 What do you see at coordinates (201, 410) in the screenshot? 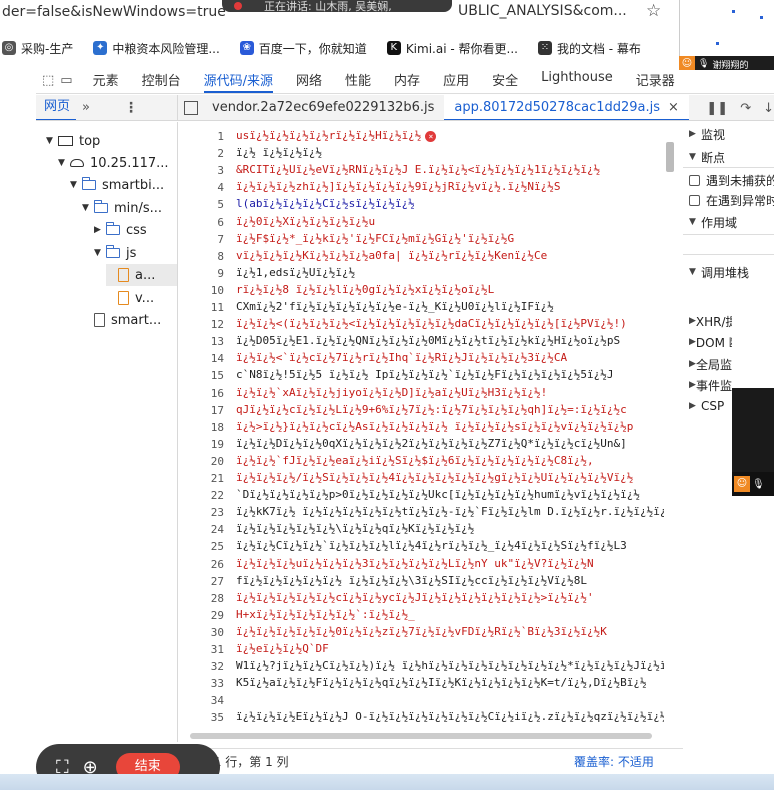
I see `line-number: 17` at bounding box center [201, 410].